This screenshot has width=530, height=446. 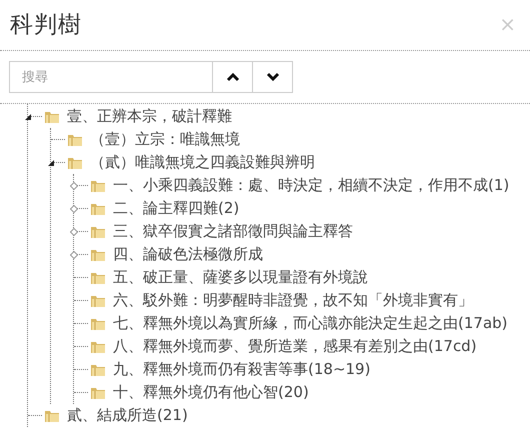 I want to click on tree-item: 九、釋無外境而仍有殺害等事(18~19), so click(x=241, y=369).